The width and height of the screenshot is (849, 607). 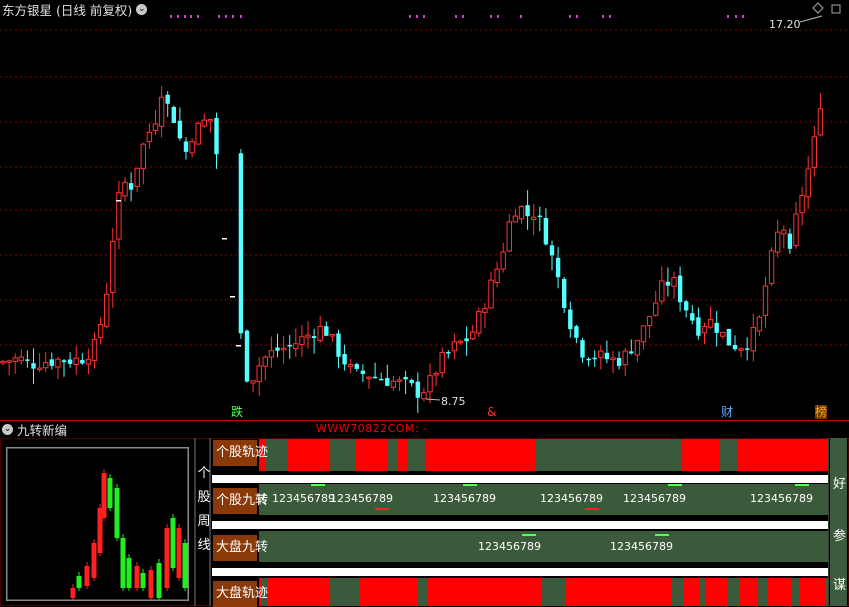 I want to click on right-char-hao: 好, so click(x=840, y=484).